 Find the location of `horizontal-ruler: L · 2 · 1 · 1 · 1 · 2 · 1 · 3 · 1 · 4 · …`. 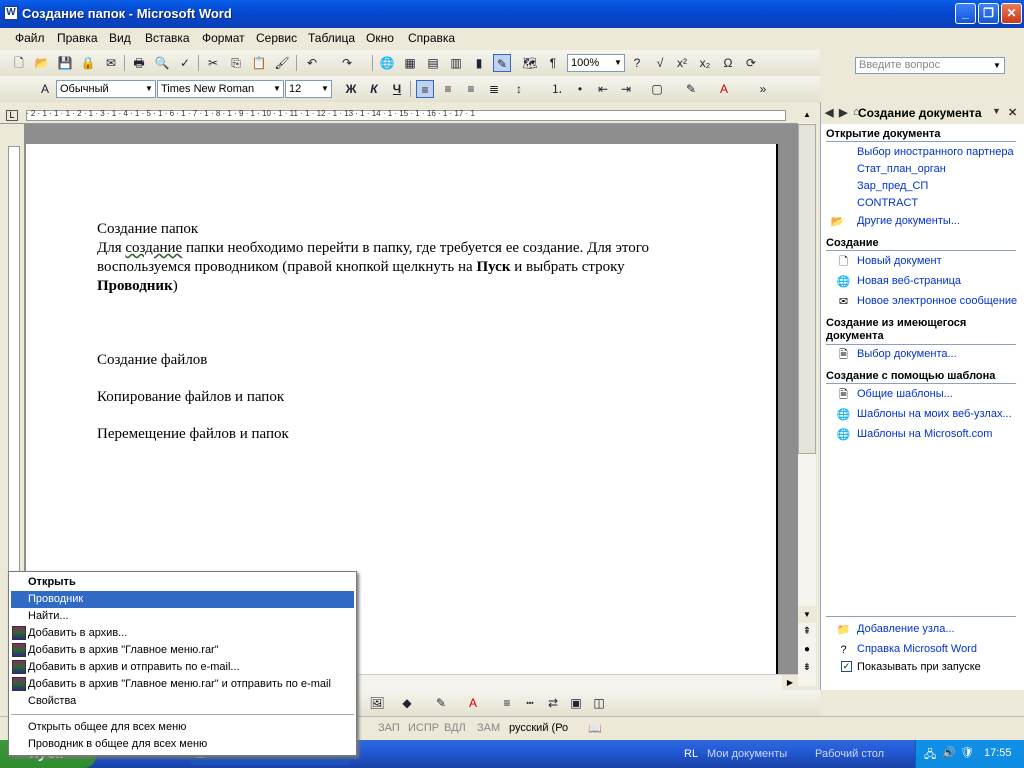

horizontal-ruler: L · 2 · 1 · 1 · 1 · 2 · 1 · 3 · 1 · 4 · … is located at coordinates (399, 115).